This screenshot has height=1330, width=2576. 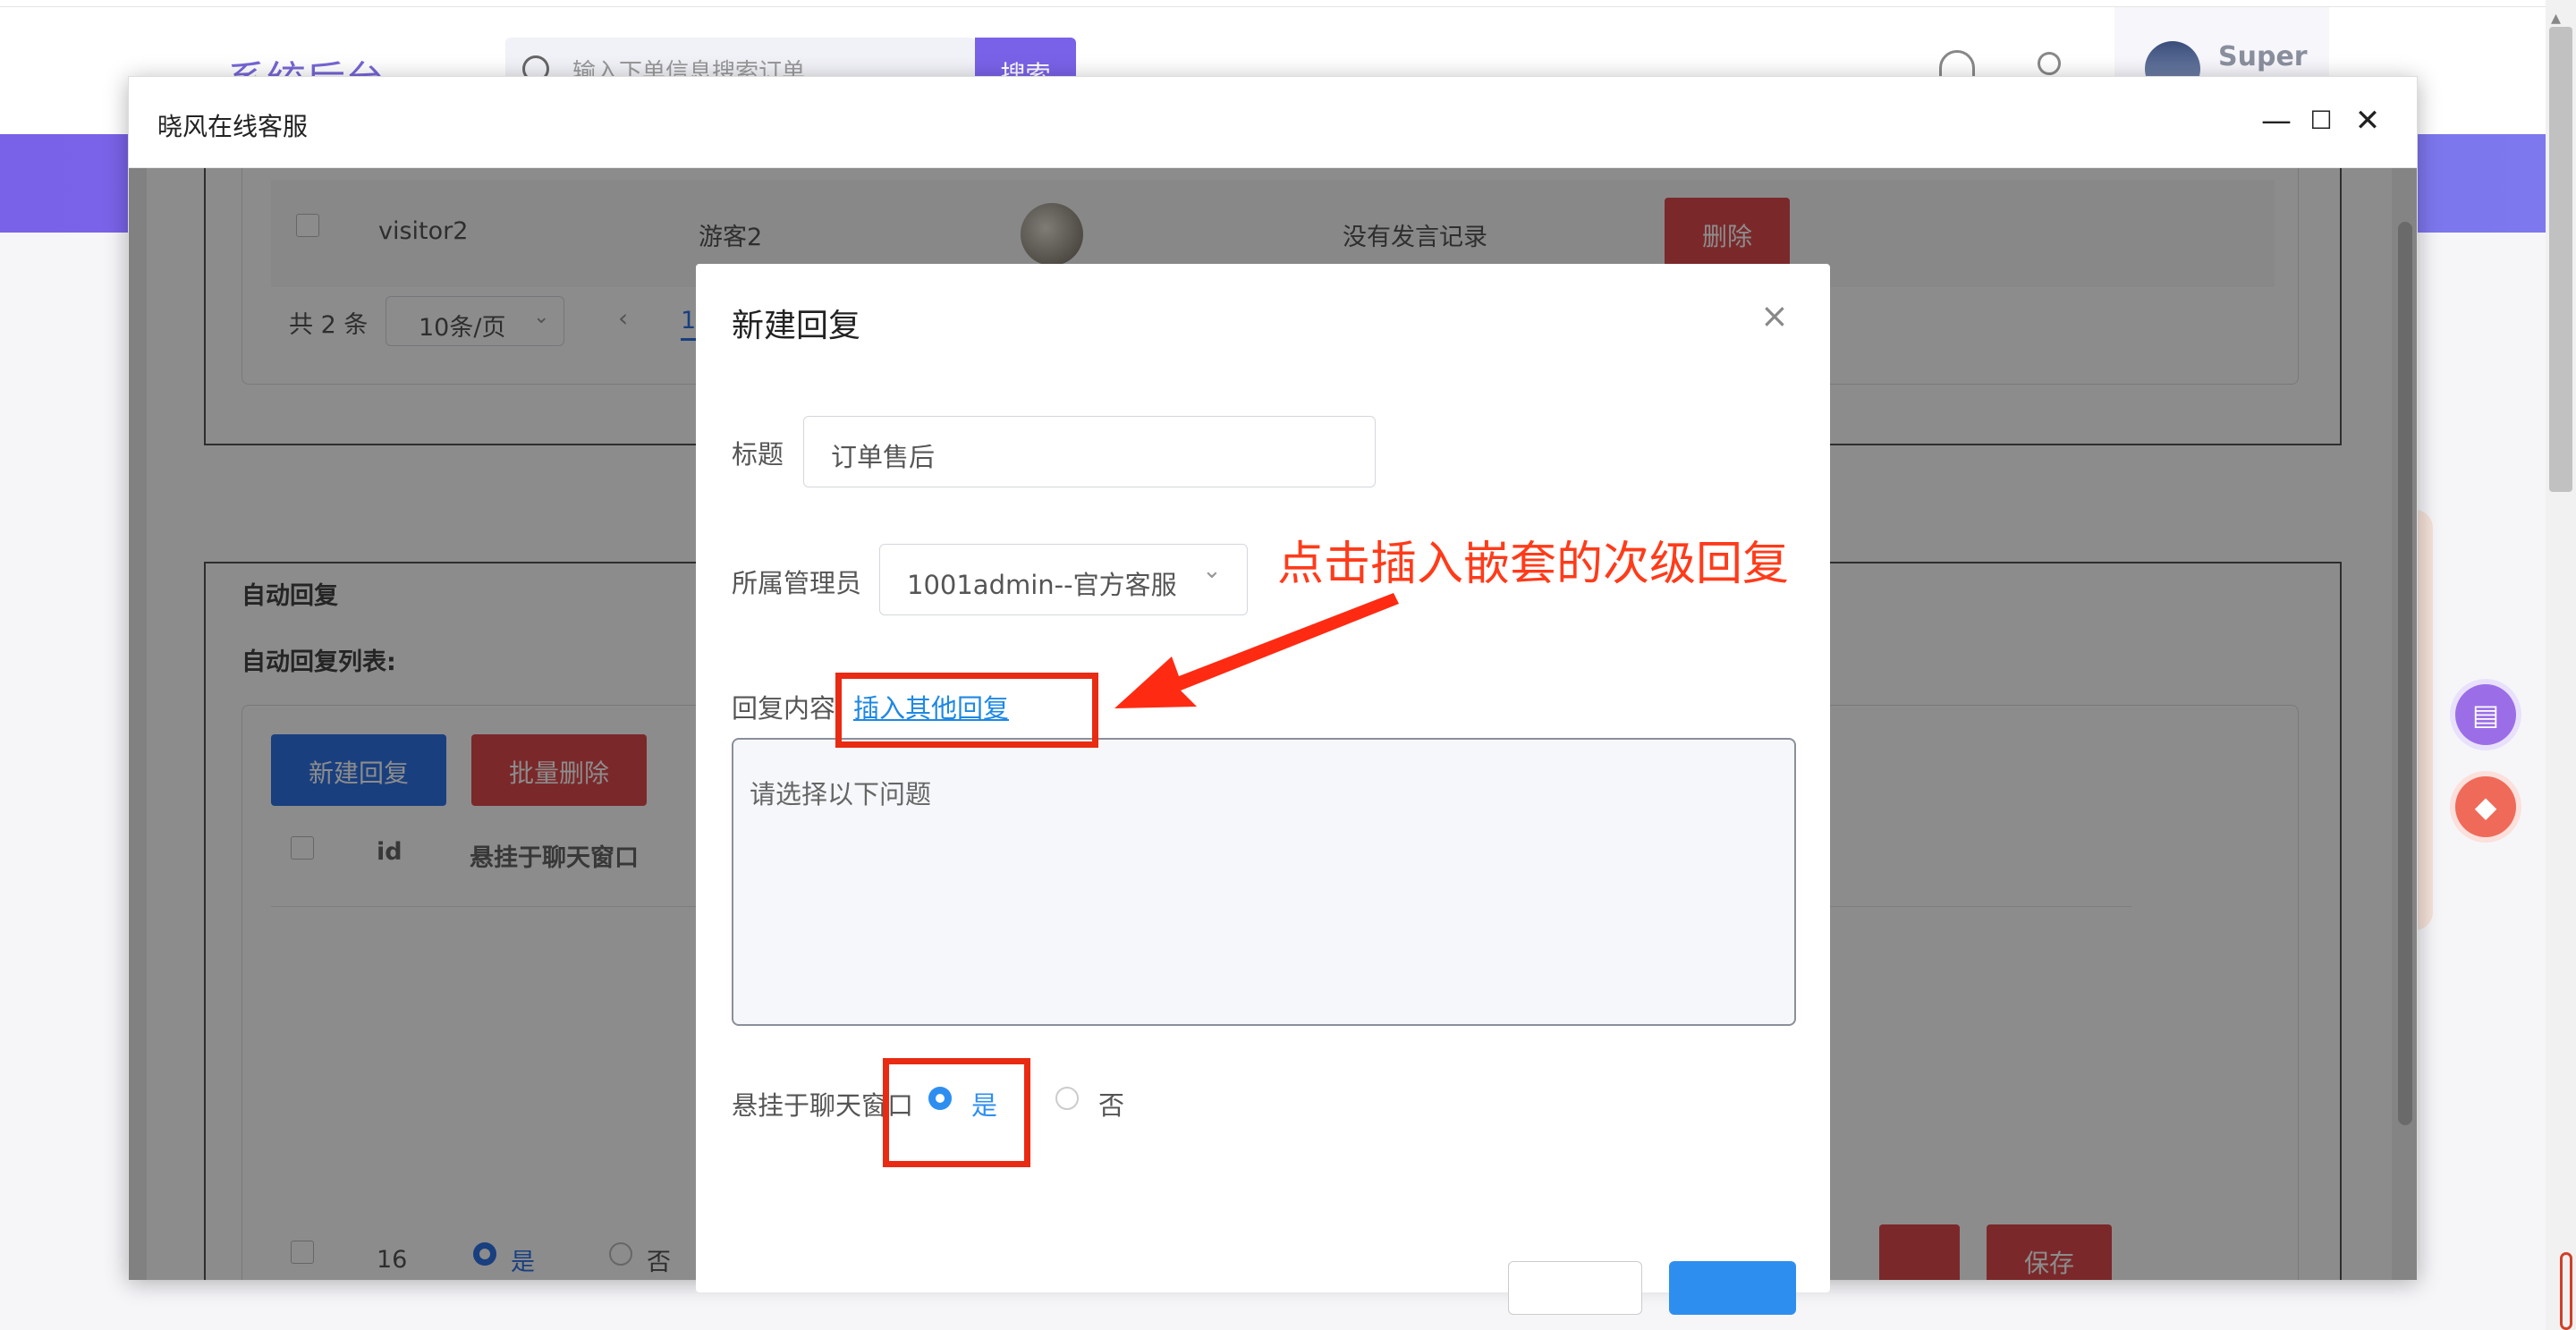 What do you see at coordinates (2556, 18) in the screenshot?
I see `scroll-up-arrow-icon: ▴` at bounding box center [2556, 18].